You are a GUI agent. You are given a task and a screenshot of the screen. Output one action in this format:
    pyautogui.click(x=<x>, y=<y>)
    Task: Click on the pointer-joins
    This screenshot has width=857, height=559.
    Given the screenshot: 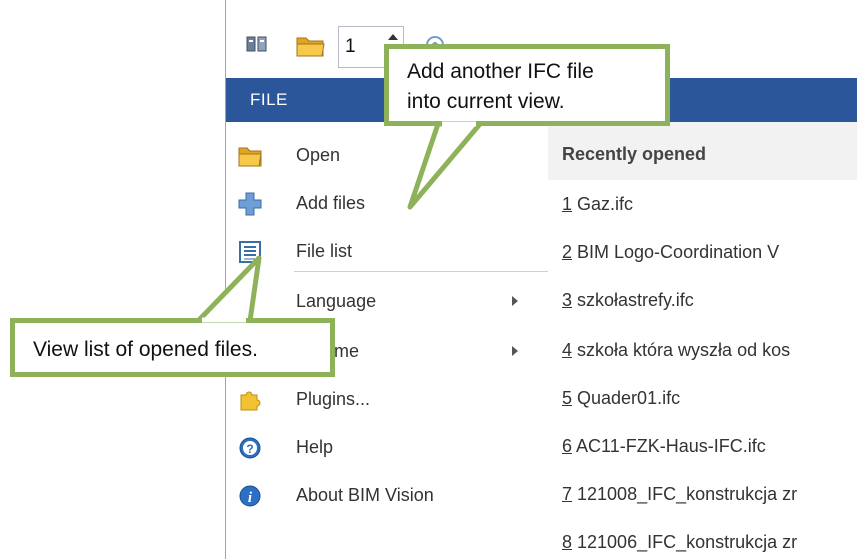 What is the action you would take?
    pyautogui.click(x=339, y=222)
    